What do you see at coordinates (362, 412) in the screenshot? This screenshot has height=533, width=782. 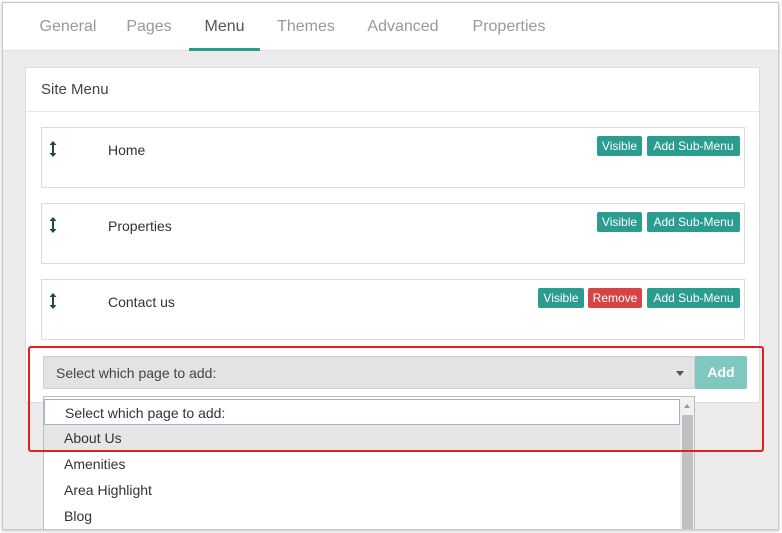 I see `dropdown-option: Select which page to add:` at bounding box center [362, 412].